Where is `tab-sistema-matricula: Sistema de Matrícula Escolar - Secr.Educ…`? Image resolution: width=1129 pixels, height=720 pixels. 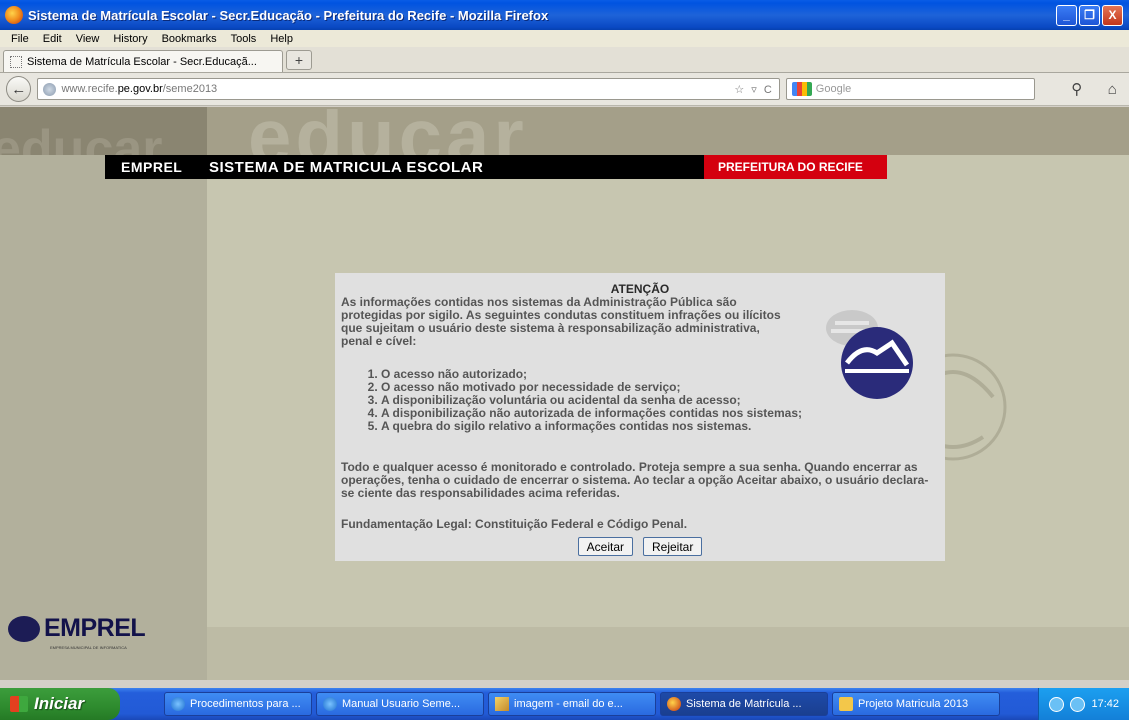 tab-sistema-matricula: Sistema de Matrícula Escolar - Secr.Educ… is located at coordinates (143, 61).